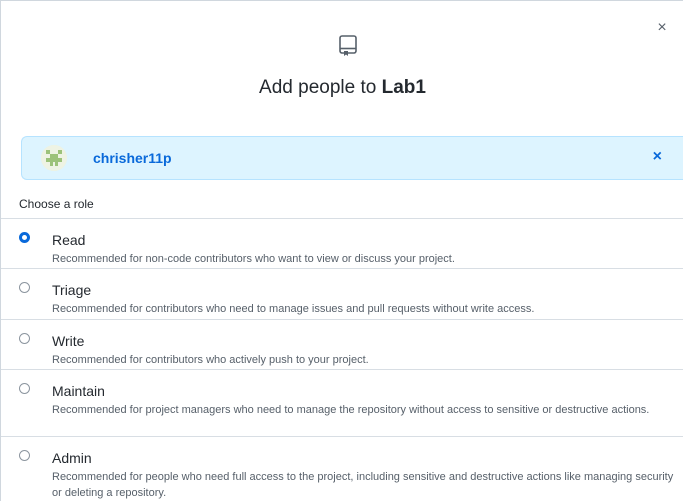 The height and width of the screenshot is (501, 683). Describe the element at coordinates (24, 388) in the screenshot. I see `role-radio-maintain` at that location.